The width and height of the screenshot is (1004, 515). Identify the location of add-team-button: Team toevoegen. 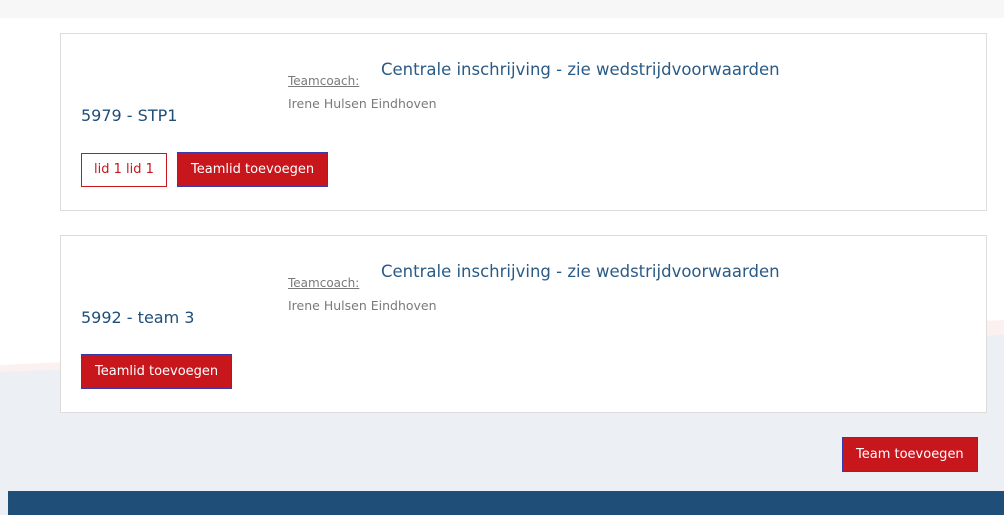
(910, 454).